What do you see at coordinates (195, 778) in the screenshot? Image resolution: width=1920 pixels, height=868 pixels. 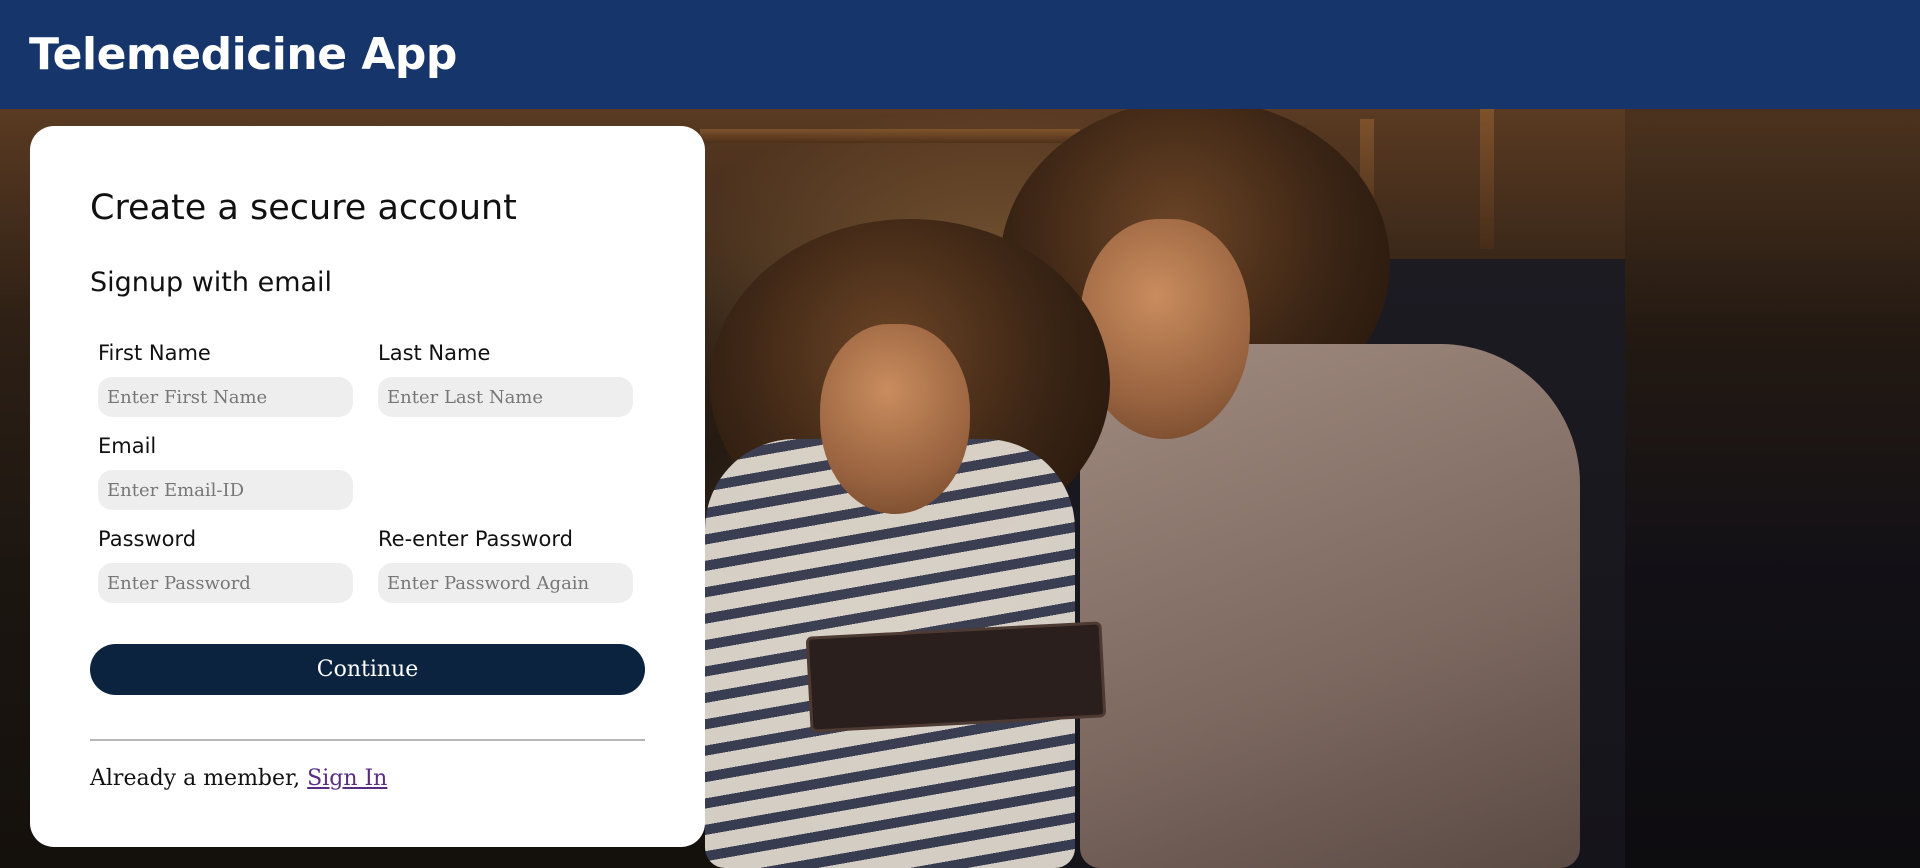 I see `member-prompt-text: Already a member,` at bounding box center [195, 778].